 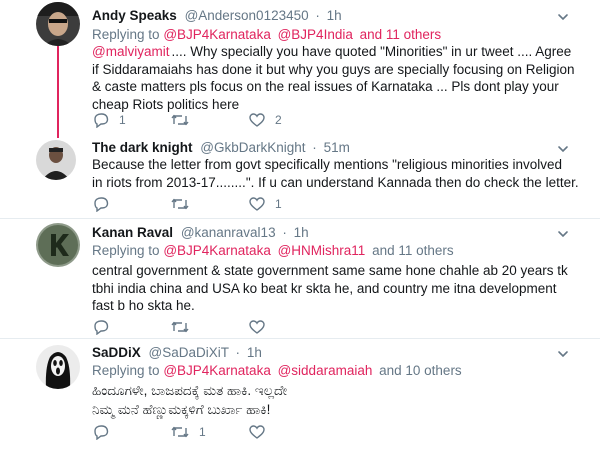 I want to click on retweet-count: 1, so click(x=202, y=432).